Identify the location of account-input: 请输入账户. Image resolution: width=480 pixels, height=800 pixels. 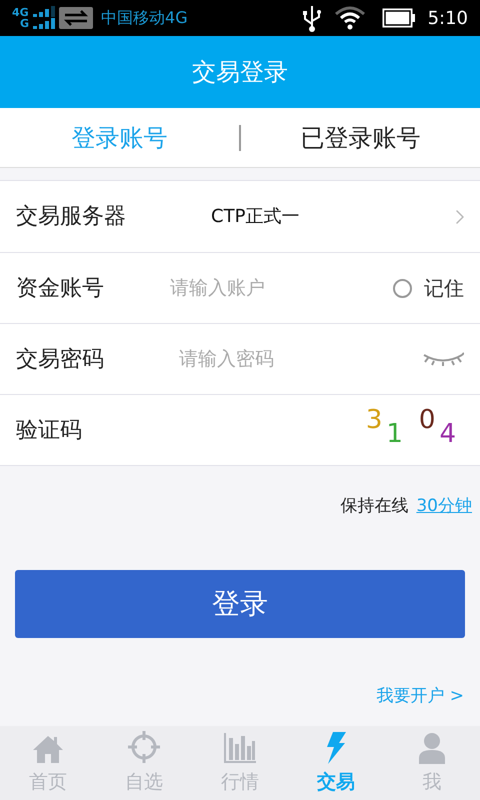
(281, 288).